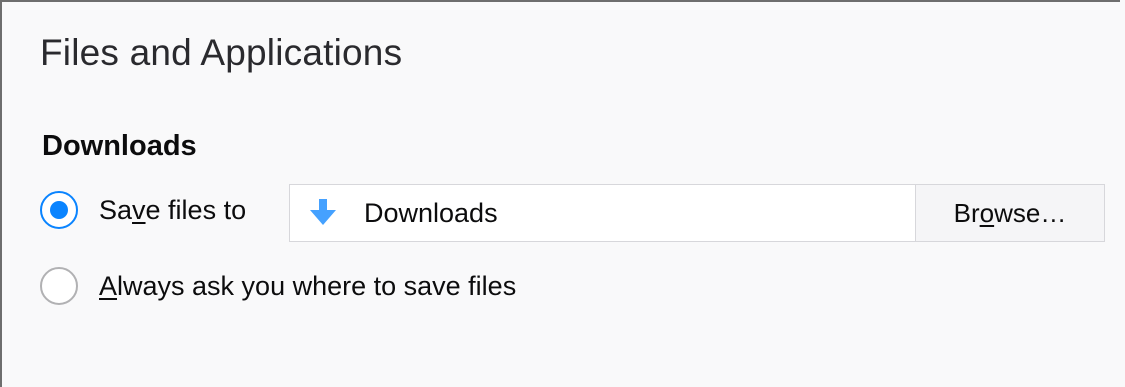 The image size is (1125, 387). What do you see at coordinates (221, 52) in the screenshot?
I see `page-title: Files and Applications` at bounding box center [221, 52].